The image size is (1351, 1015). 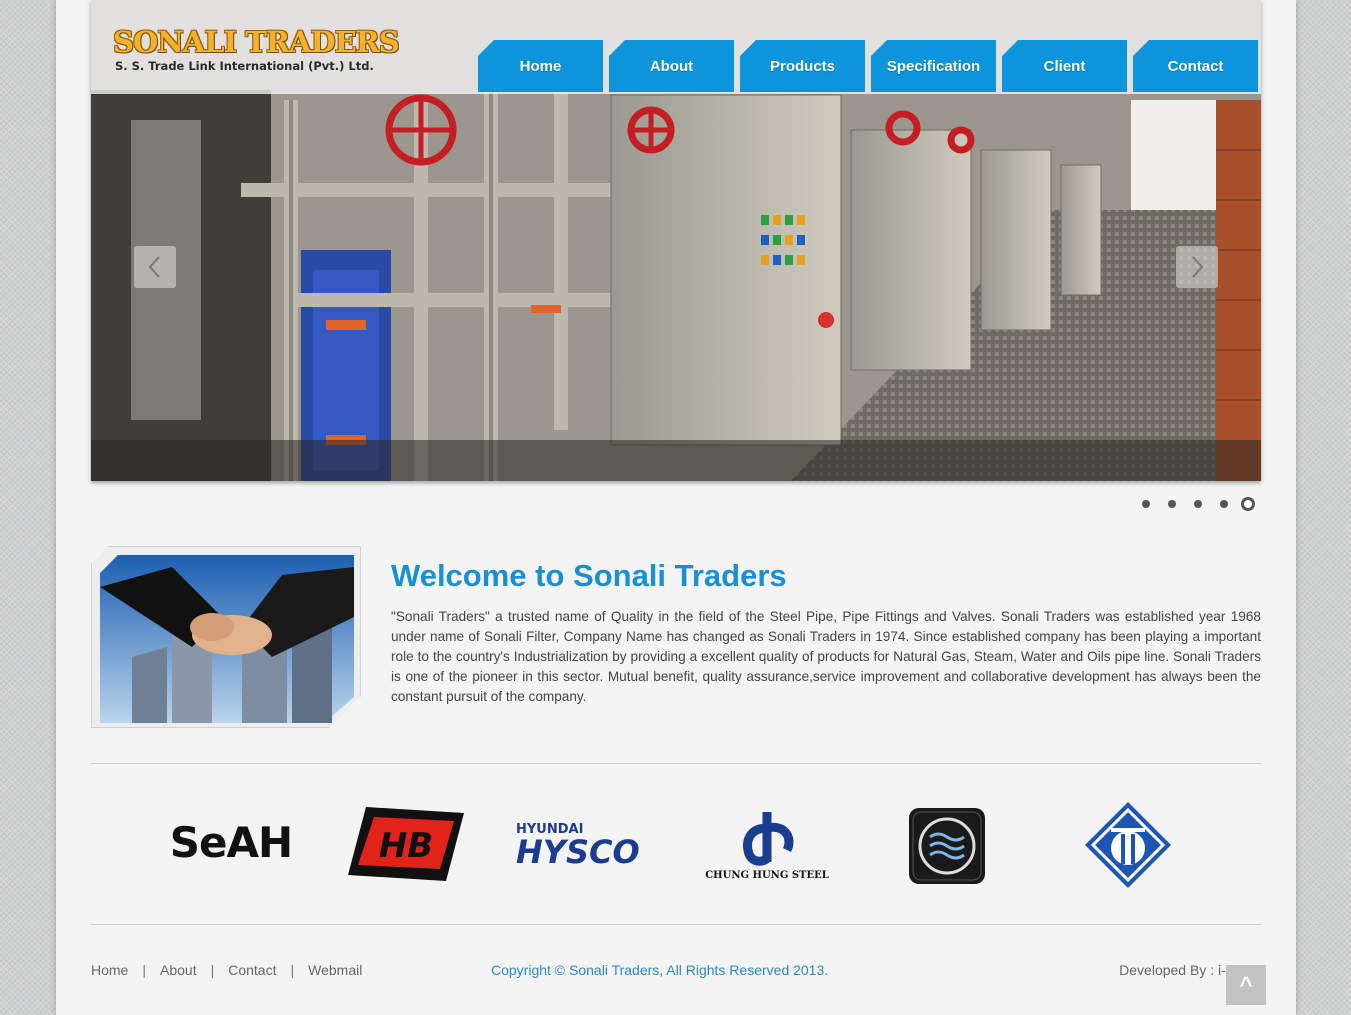 I want to click on nav-home: Home, so click(x=540, y=66).